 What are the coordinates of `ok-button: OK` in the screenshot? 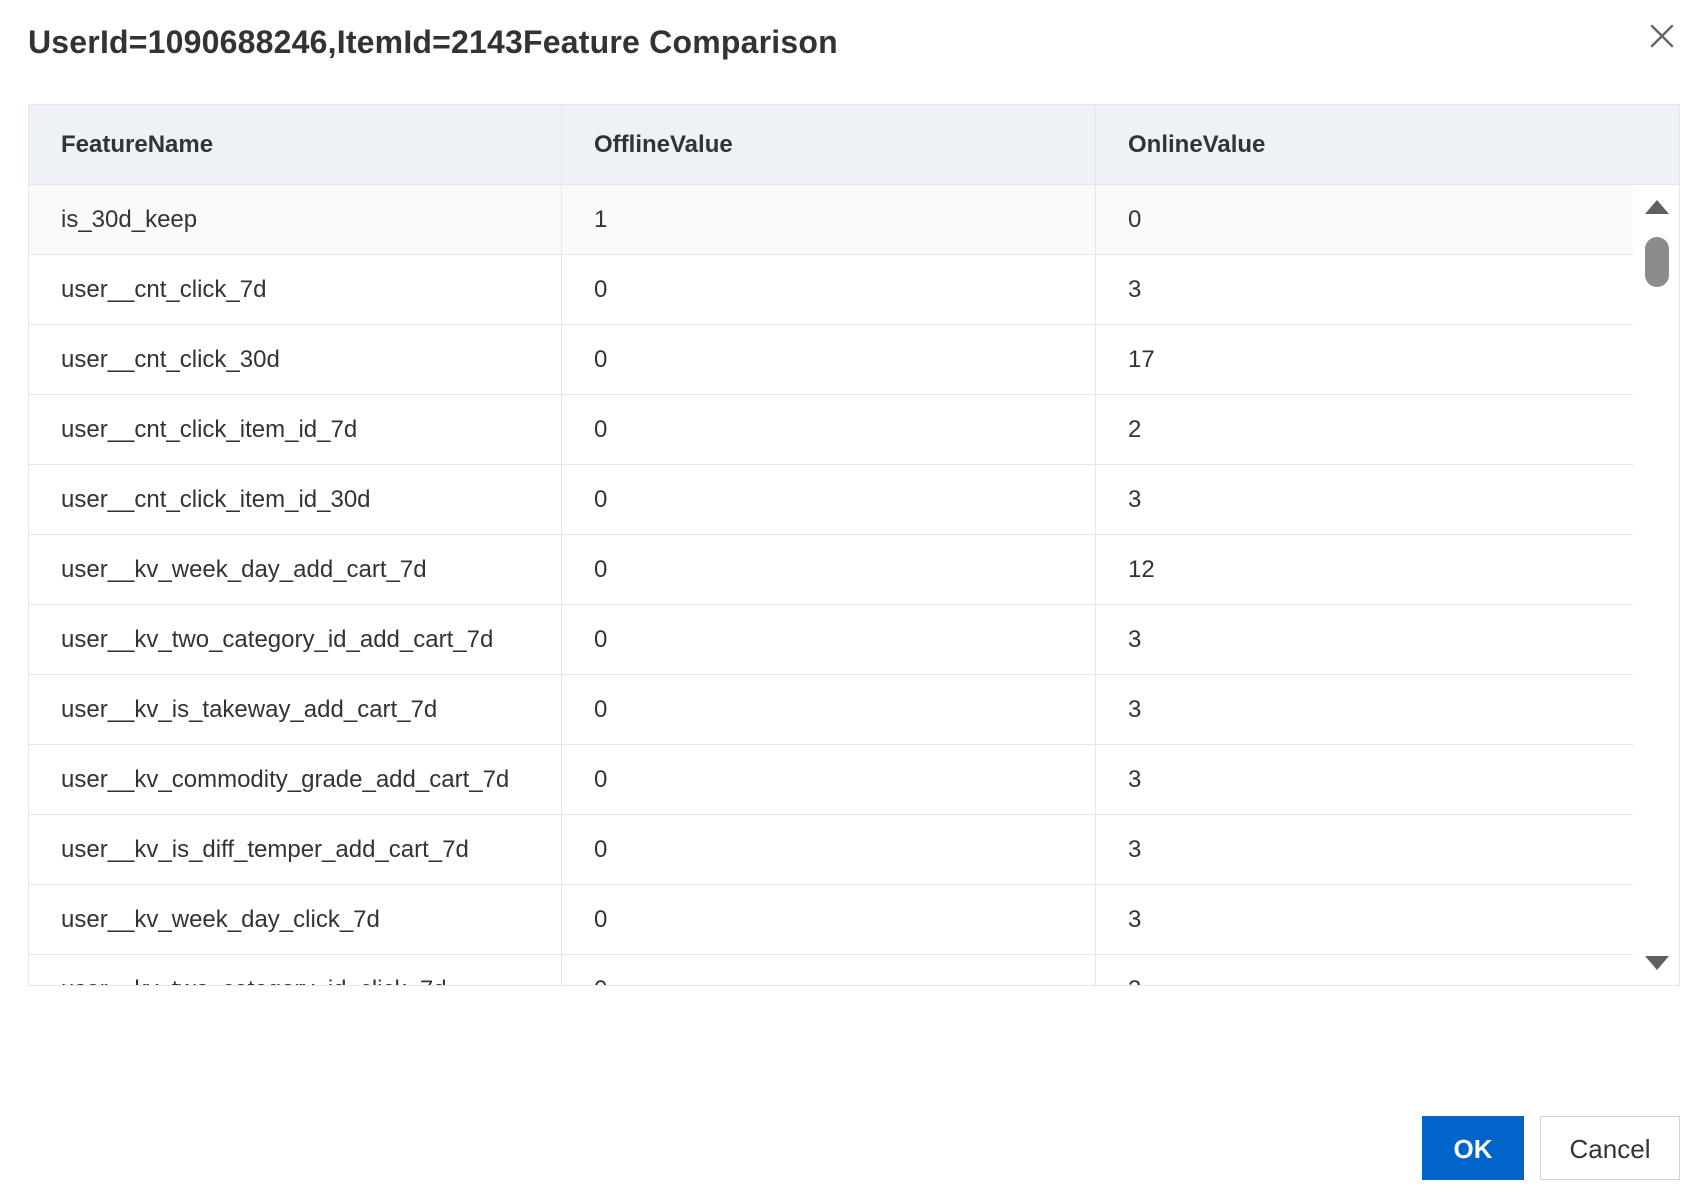 It's located at (1473, 1148).